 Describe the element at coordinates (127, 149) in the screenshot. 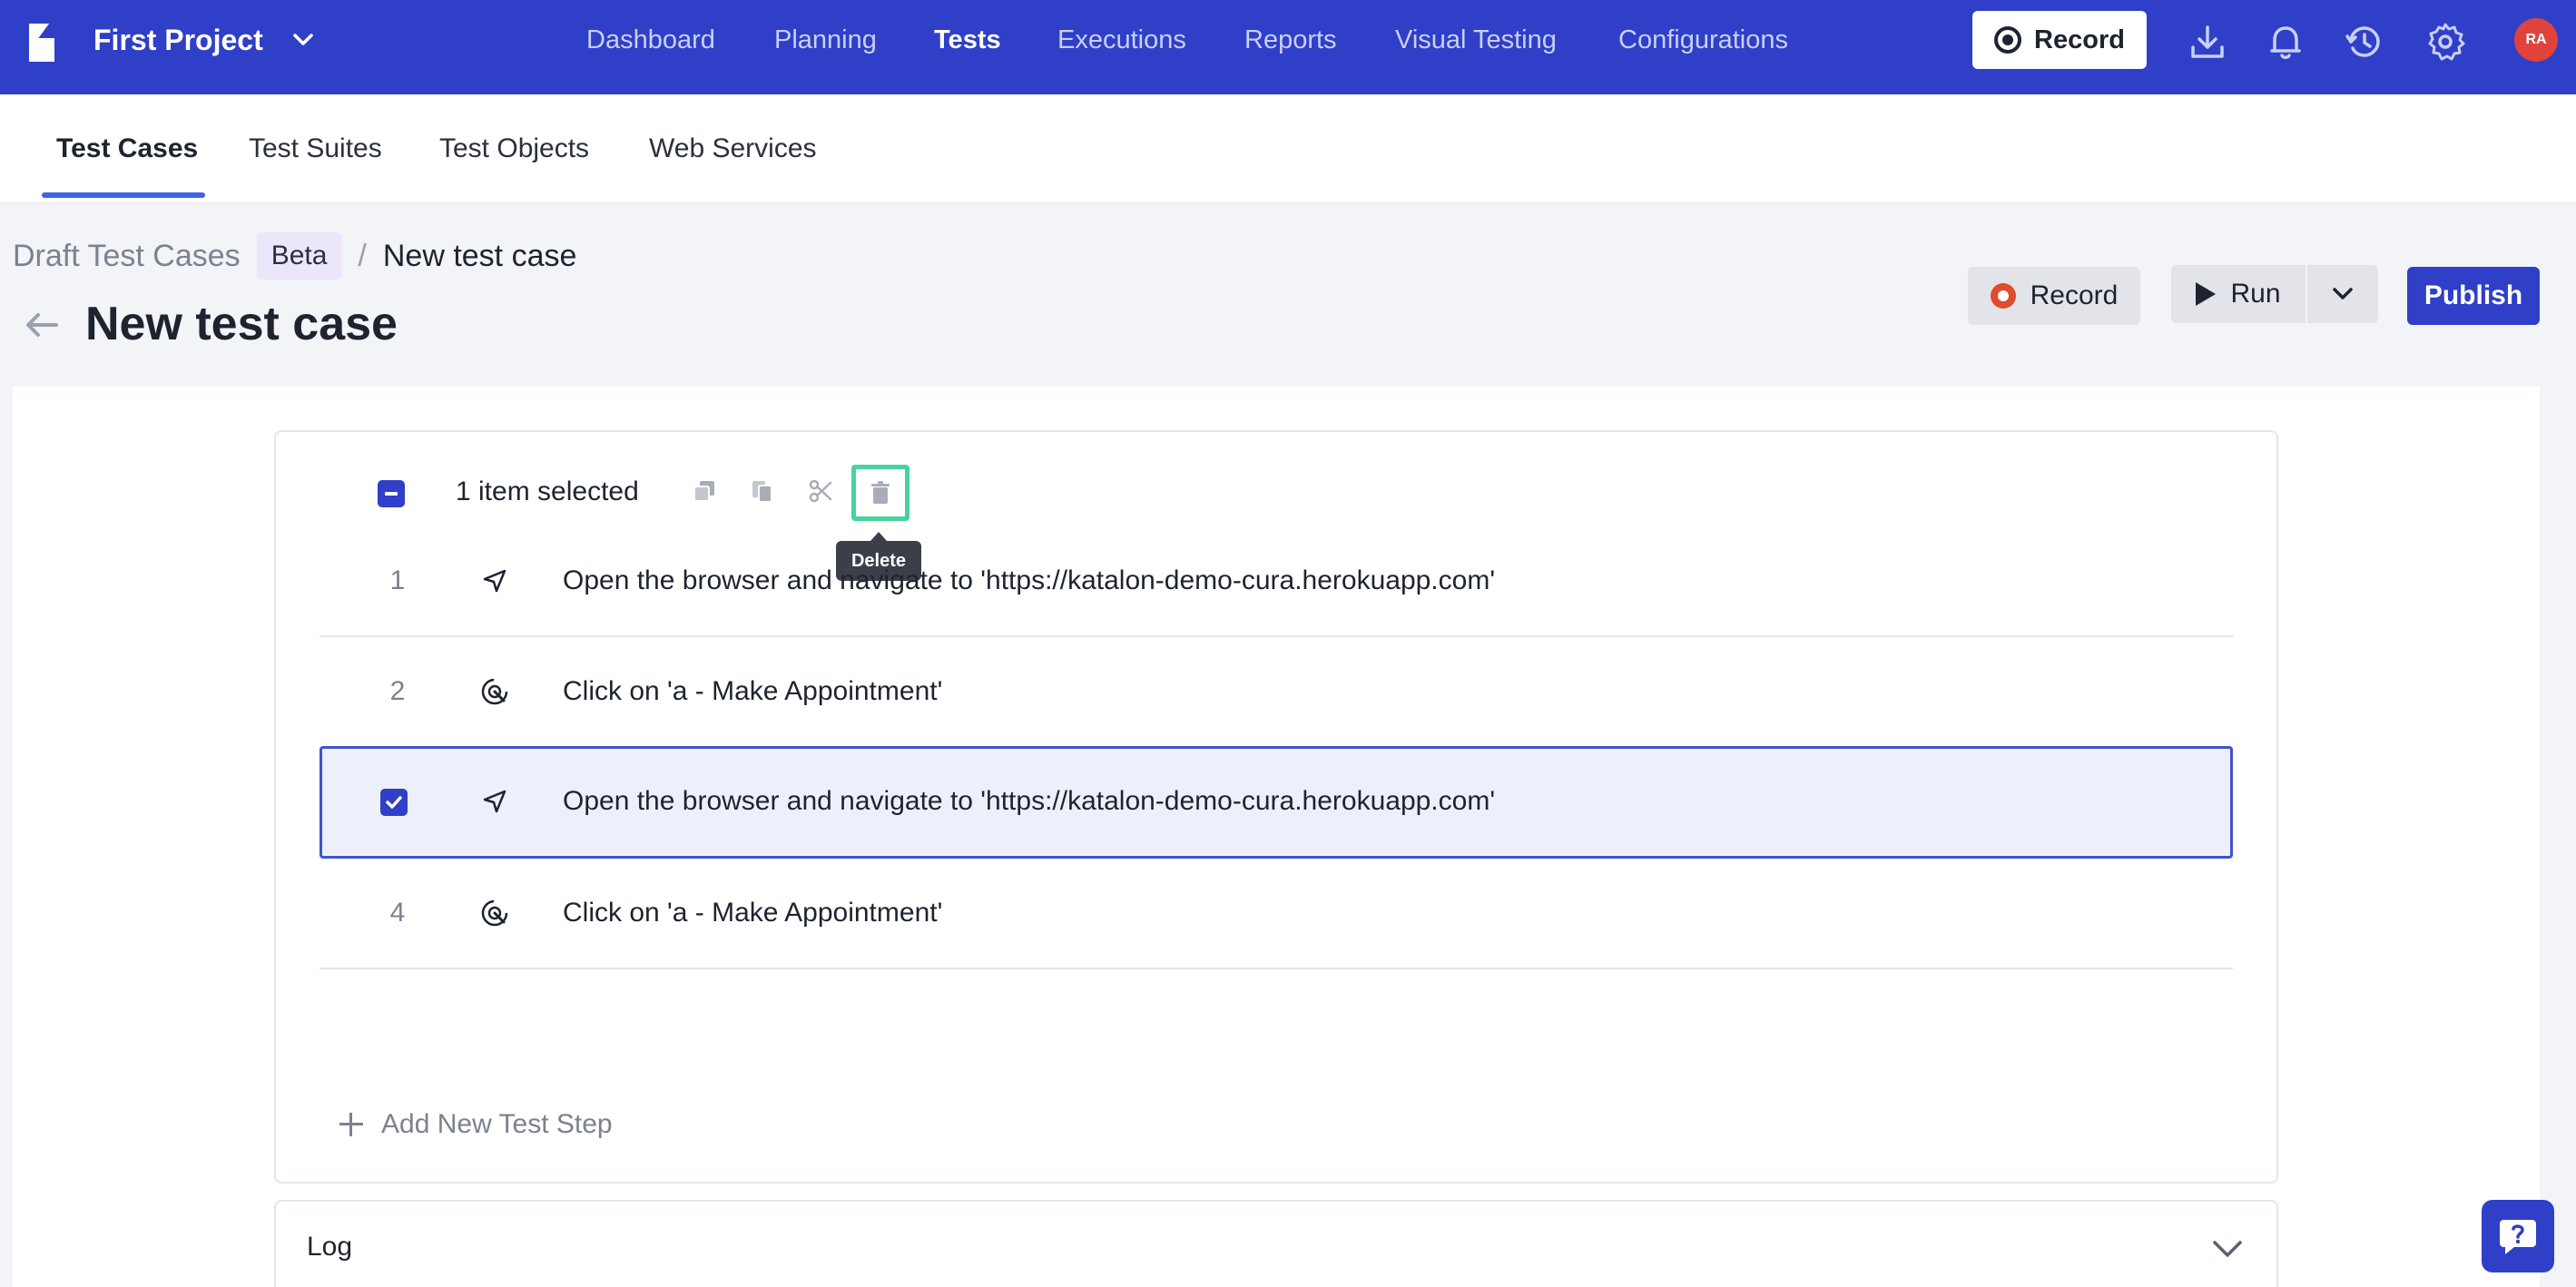

I see `tab-test-cases: Test Cases` at that location.